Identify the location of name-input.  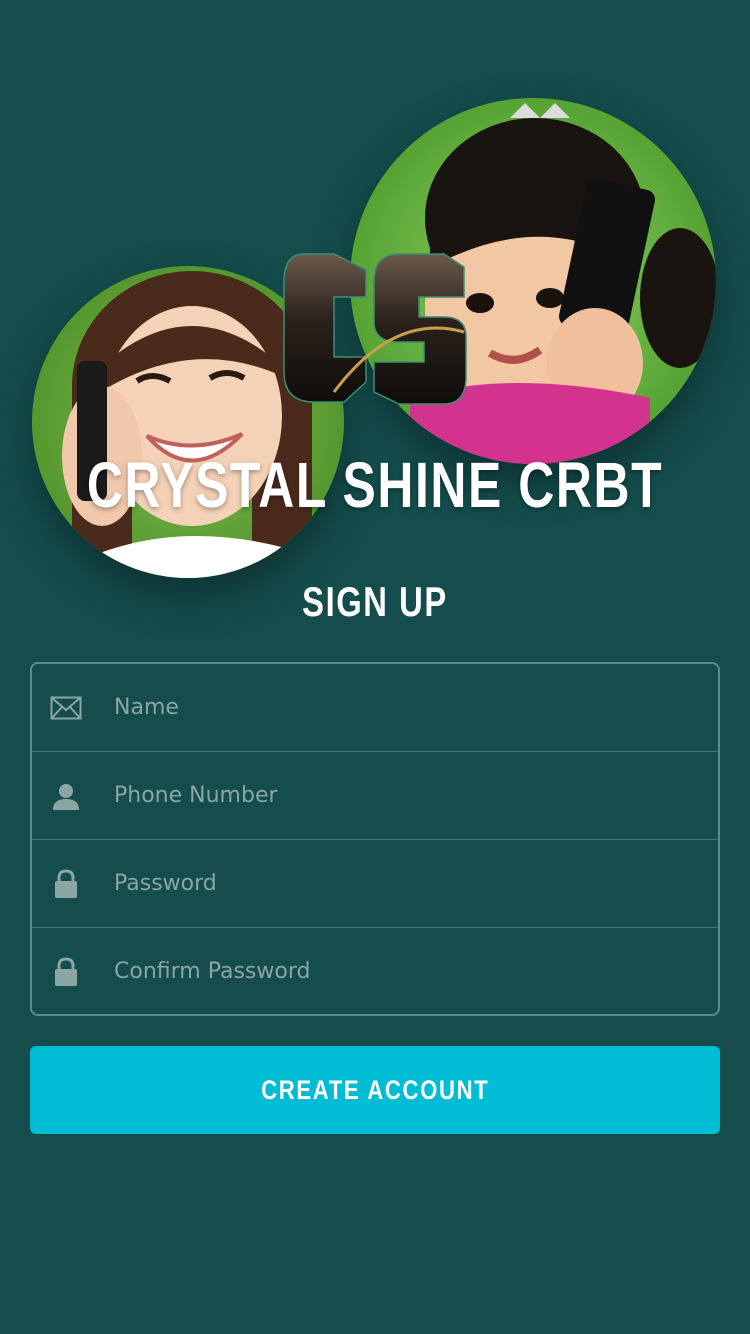
(416, 707).